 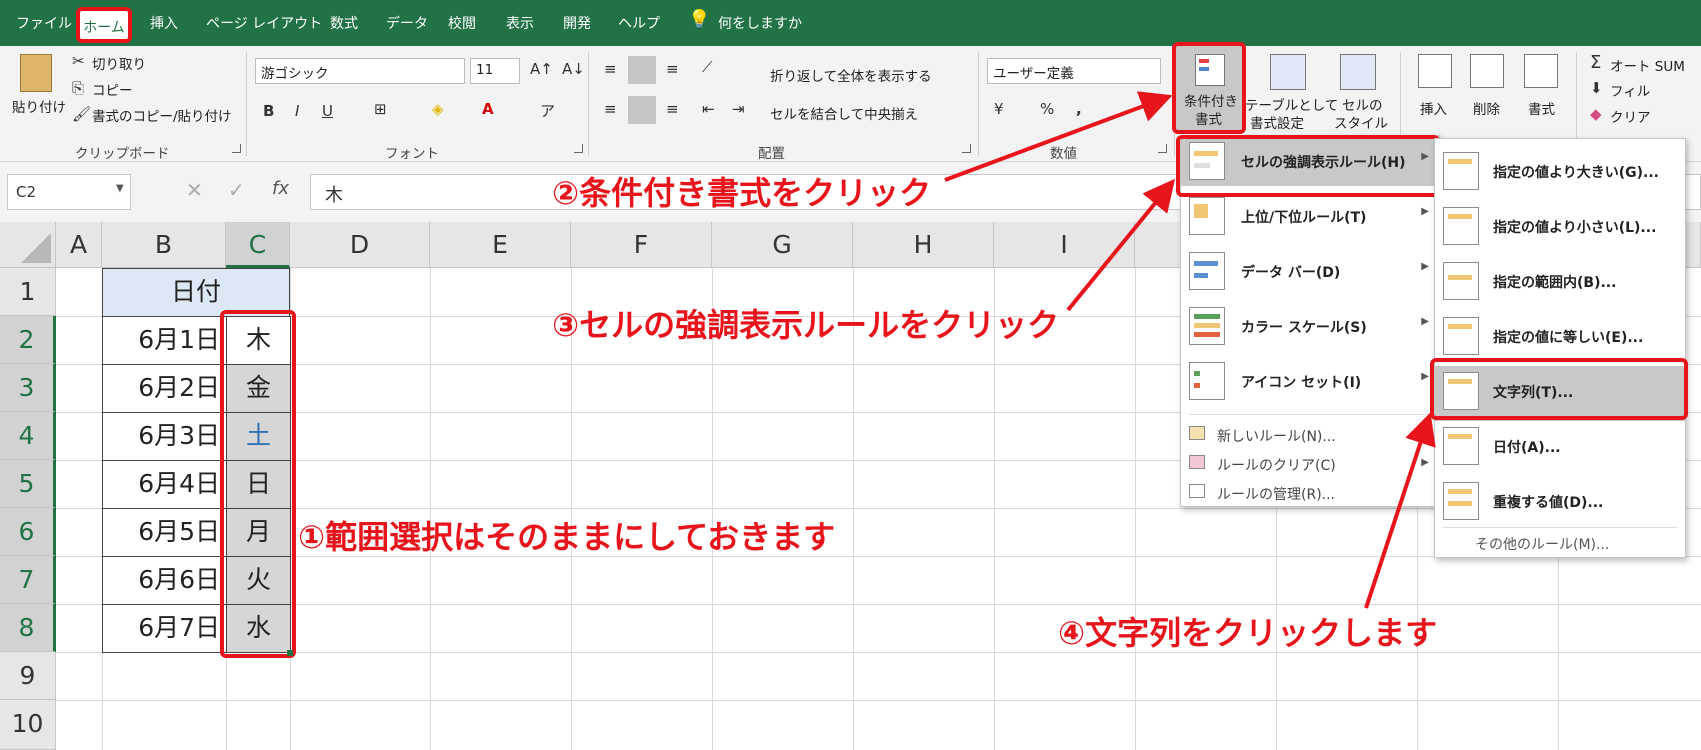 What do you see at coordinates (1400, 510) in the screenshot?
I see `arrow-to-text-contains` at bounding box center [1400, 510].